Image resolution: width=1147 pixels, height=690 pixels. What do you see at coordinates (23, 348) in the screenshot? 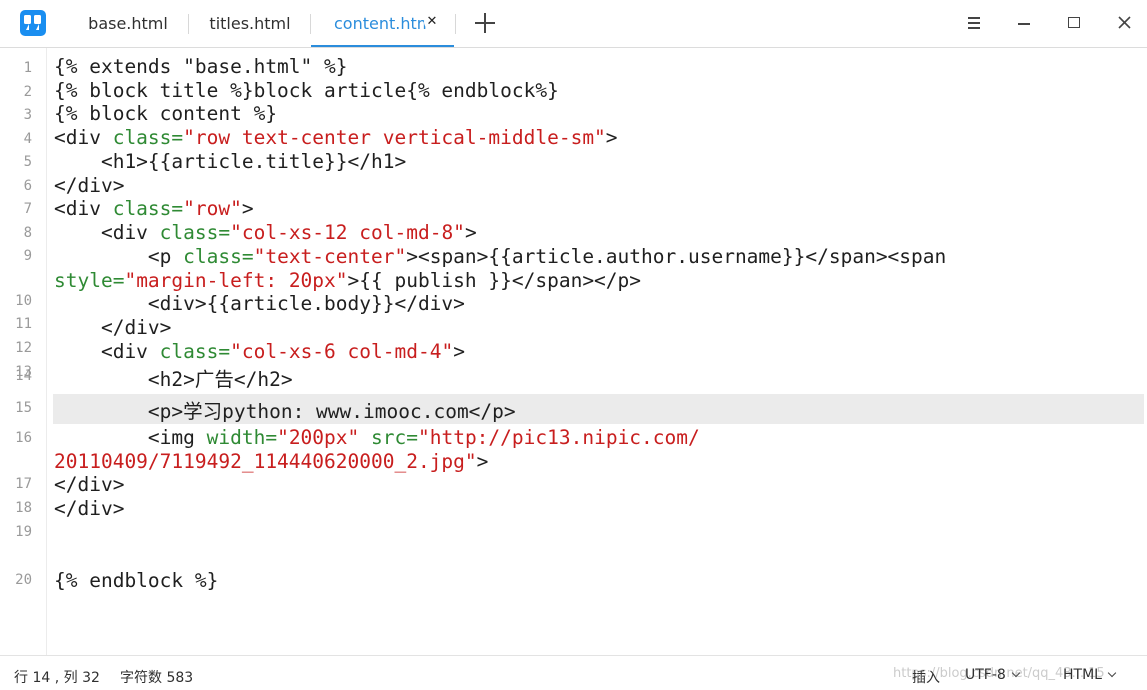
I see `line-number: 12` at bounding box center [23, 348].